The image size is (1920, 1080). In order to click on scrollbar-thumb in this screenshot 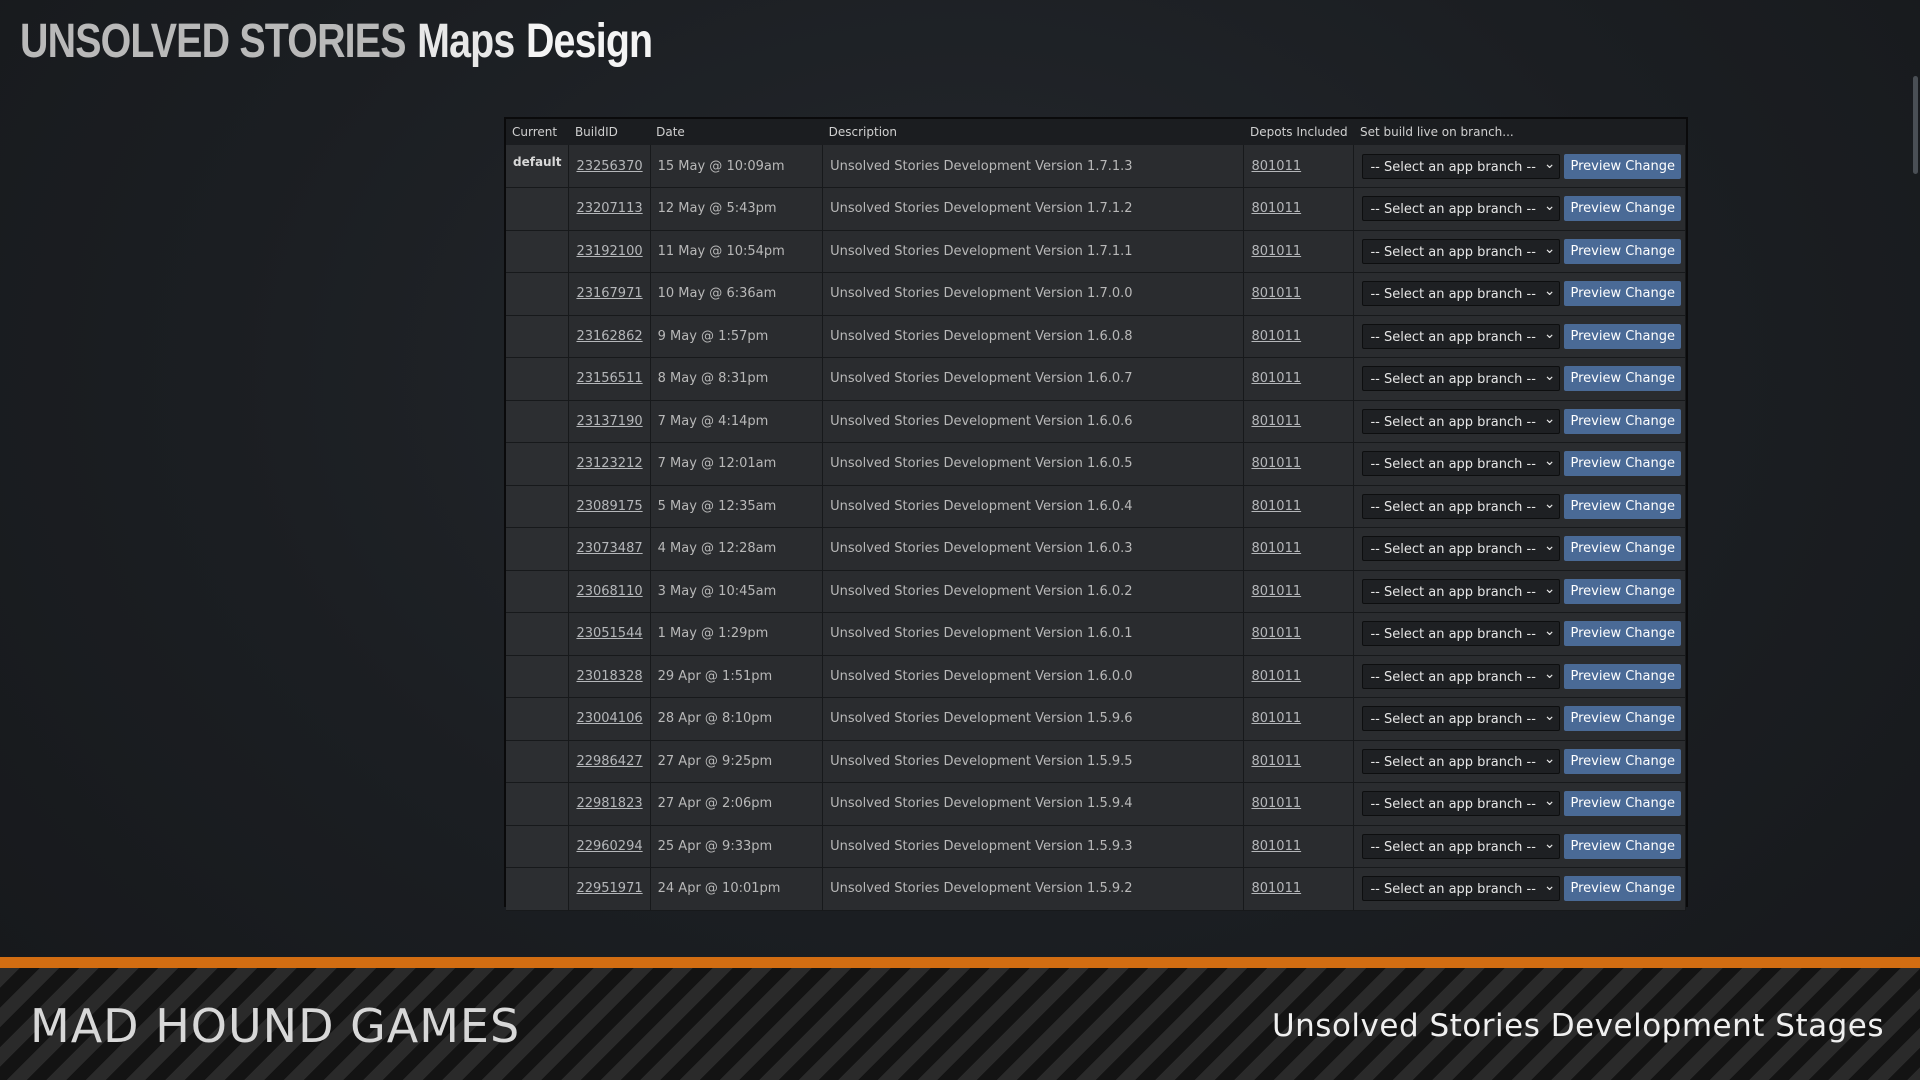, I will do `click(1915, 125)`.